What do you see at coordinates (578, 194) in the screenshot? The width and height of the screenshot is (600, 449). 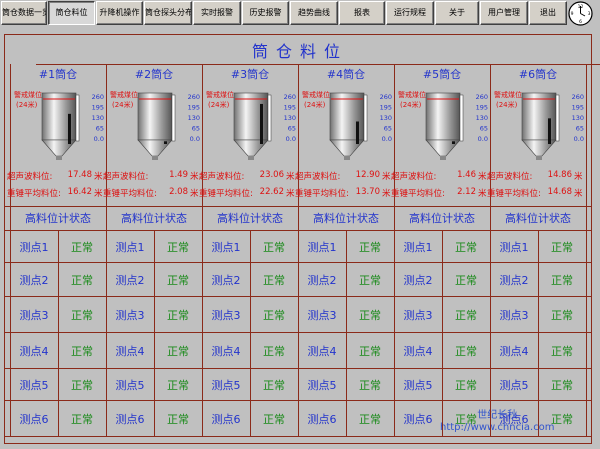 I see `silo-6-hammer-unit: 米` at bounding box center [578, 194].